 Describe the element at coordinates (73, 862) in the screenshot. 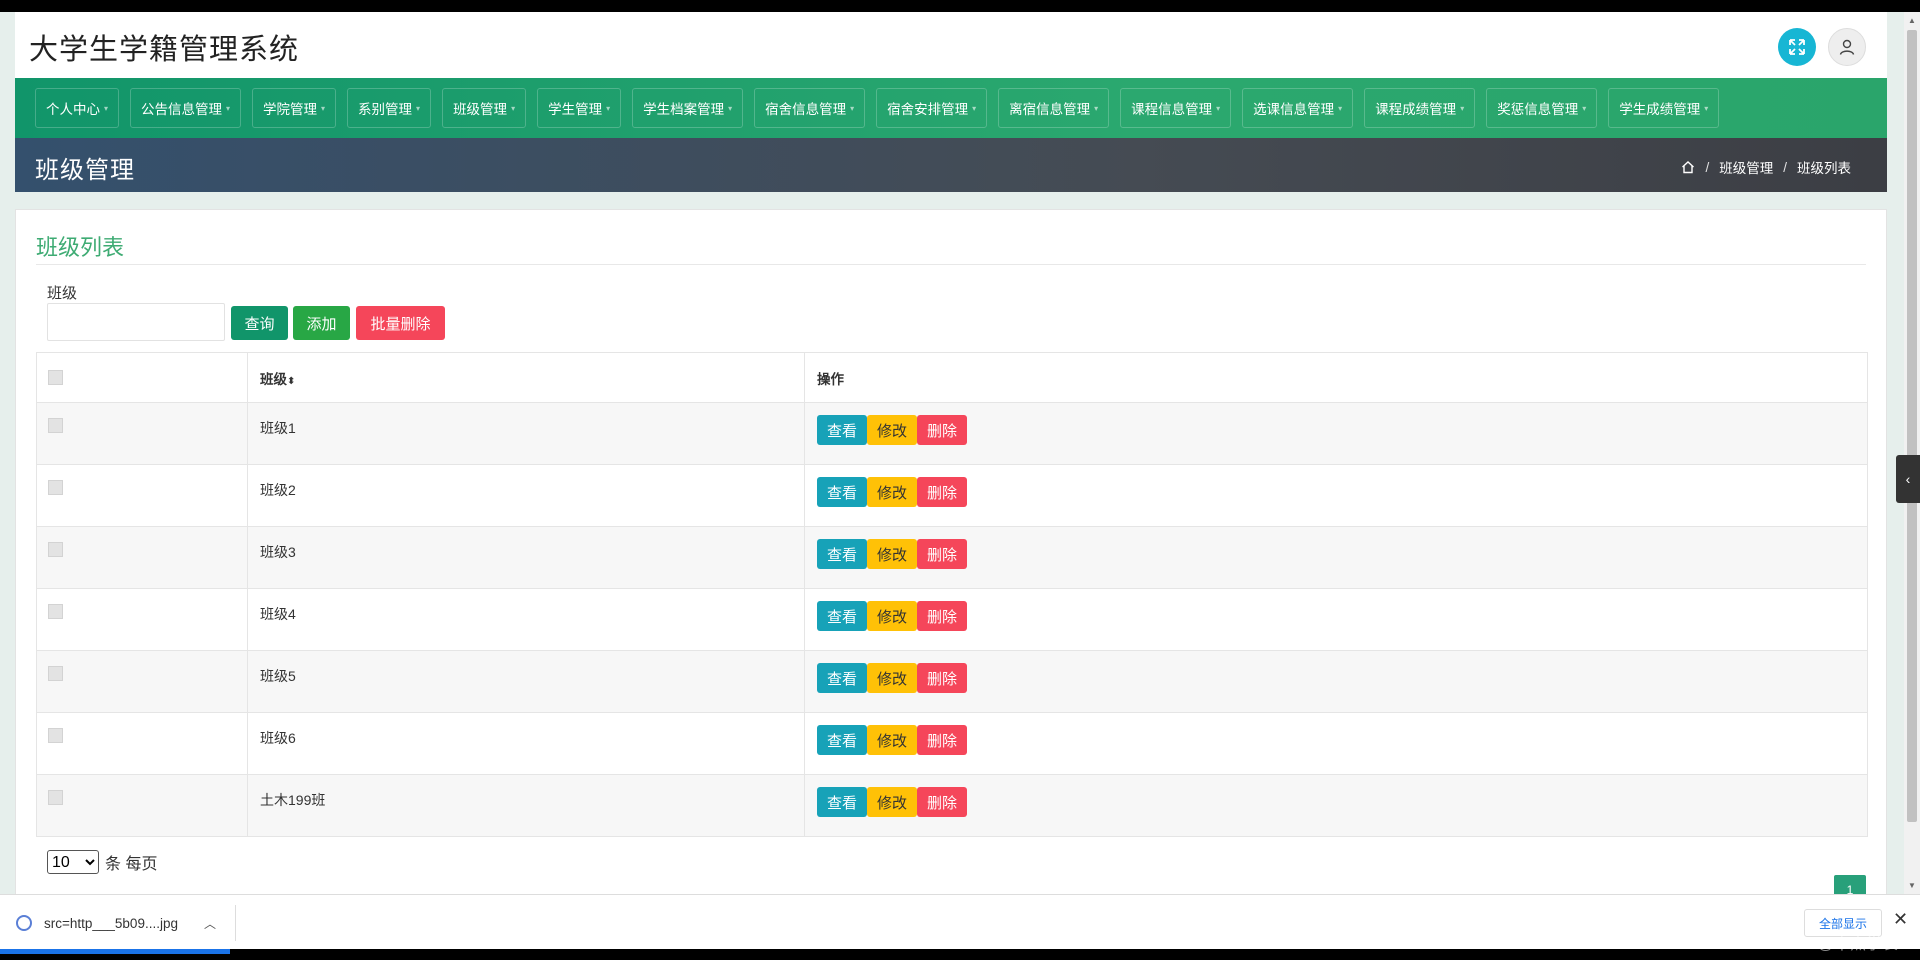

I see `page-size-select: 10` at that location.